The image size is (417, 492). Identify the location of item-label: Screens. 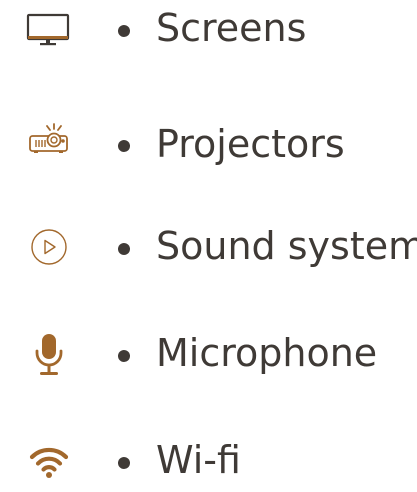
(231, 28).